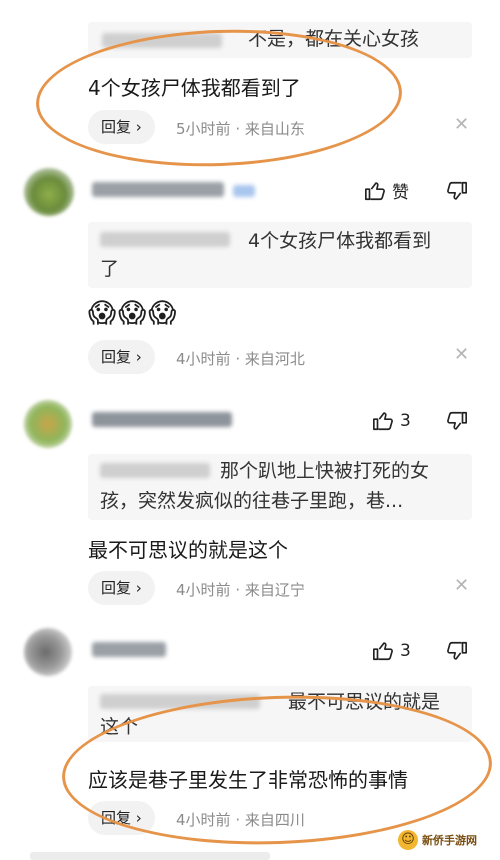  Describe the element at coordinates (274, 590) in the screenshot. I see `comment-location: 来自辽宁` at that location.